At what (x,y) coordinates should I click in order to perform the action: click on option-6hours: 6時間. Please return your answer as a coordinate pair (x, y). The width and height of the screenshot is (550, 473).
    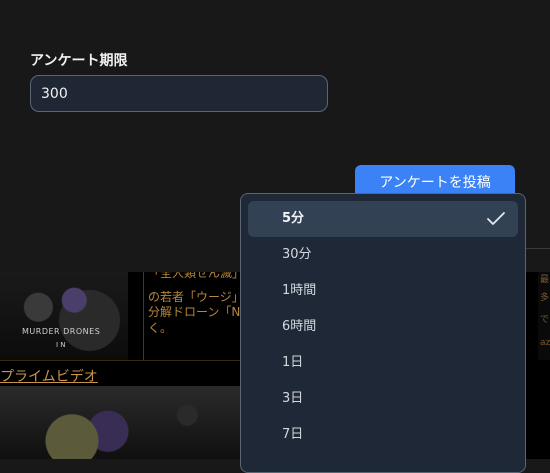
    Looking at the image, I should click on (383, 327).